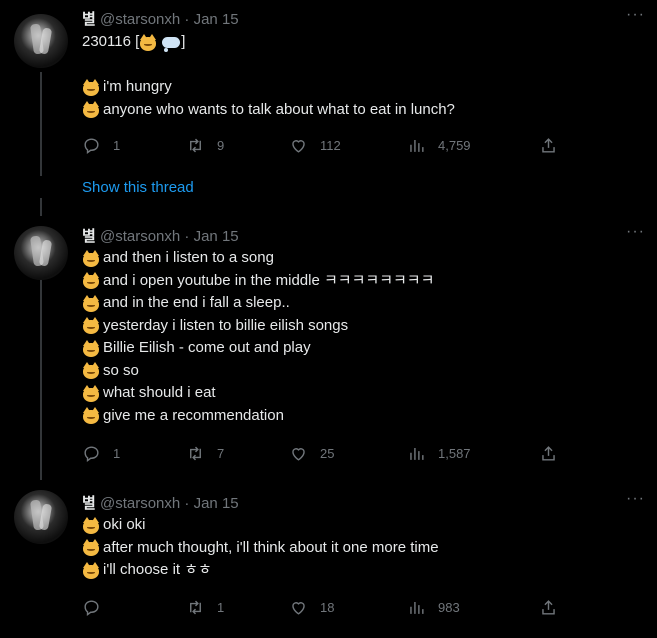 The width and height of the screenshot is (657, 638). I want to click on tweet-actions: 1 9 112 4,759, so click(322, 145).